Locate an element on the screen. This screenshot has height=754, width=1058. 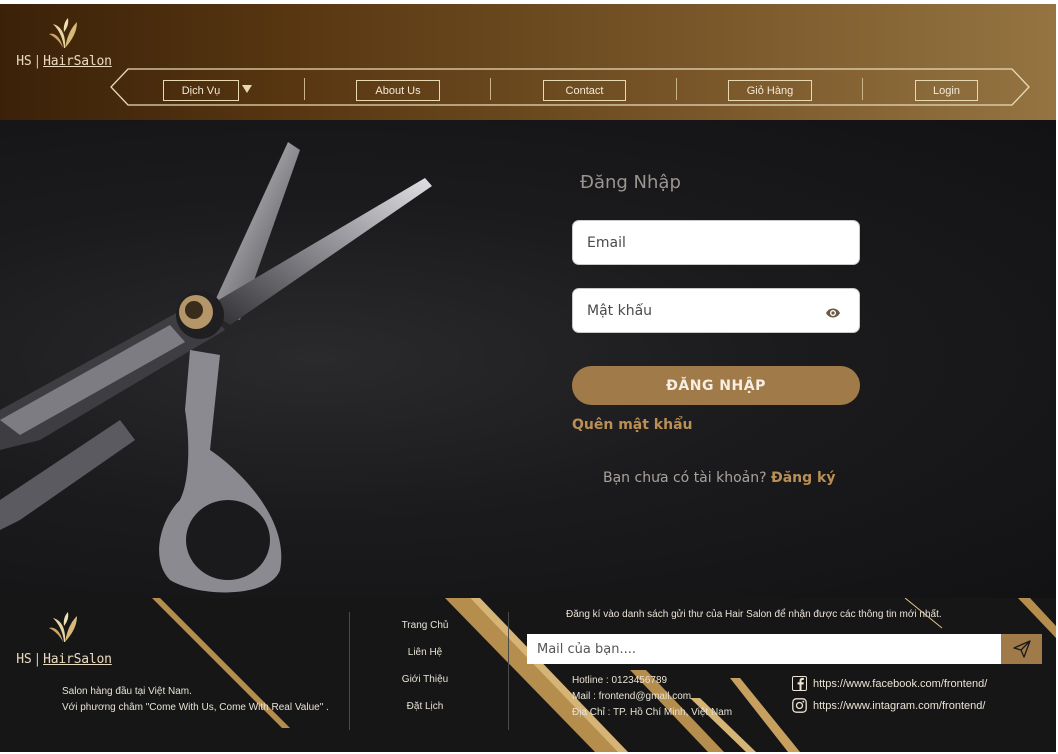
address-text: Địa Chỉ : TP. Hồ Chí Minh, Việt Nam is located at coordinates (652, 712).